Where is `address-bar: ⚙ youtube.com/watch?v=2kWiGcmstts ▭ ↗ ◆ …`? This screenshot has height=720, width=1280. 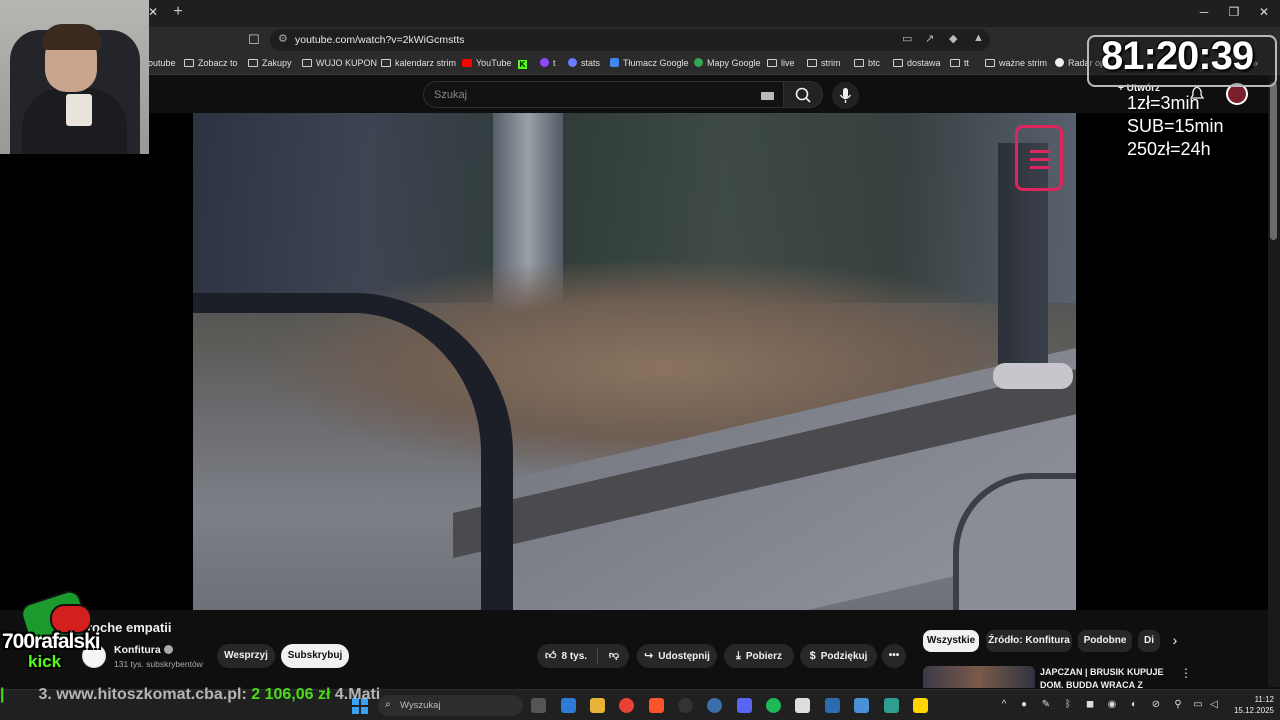 address-bar: ⚙ youtube.com/watch?v=2kWiGcmstts ▭ ↗ ◆ … is located at coordinates (630, 40).